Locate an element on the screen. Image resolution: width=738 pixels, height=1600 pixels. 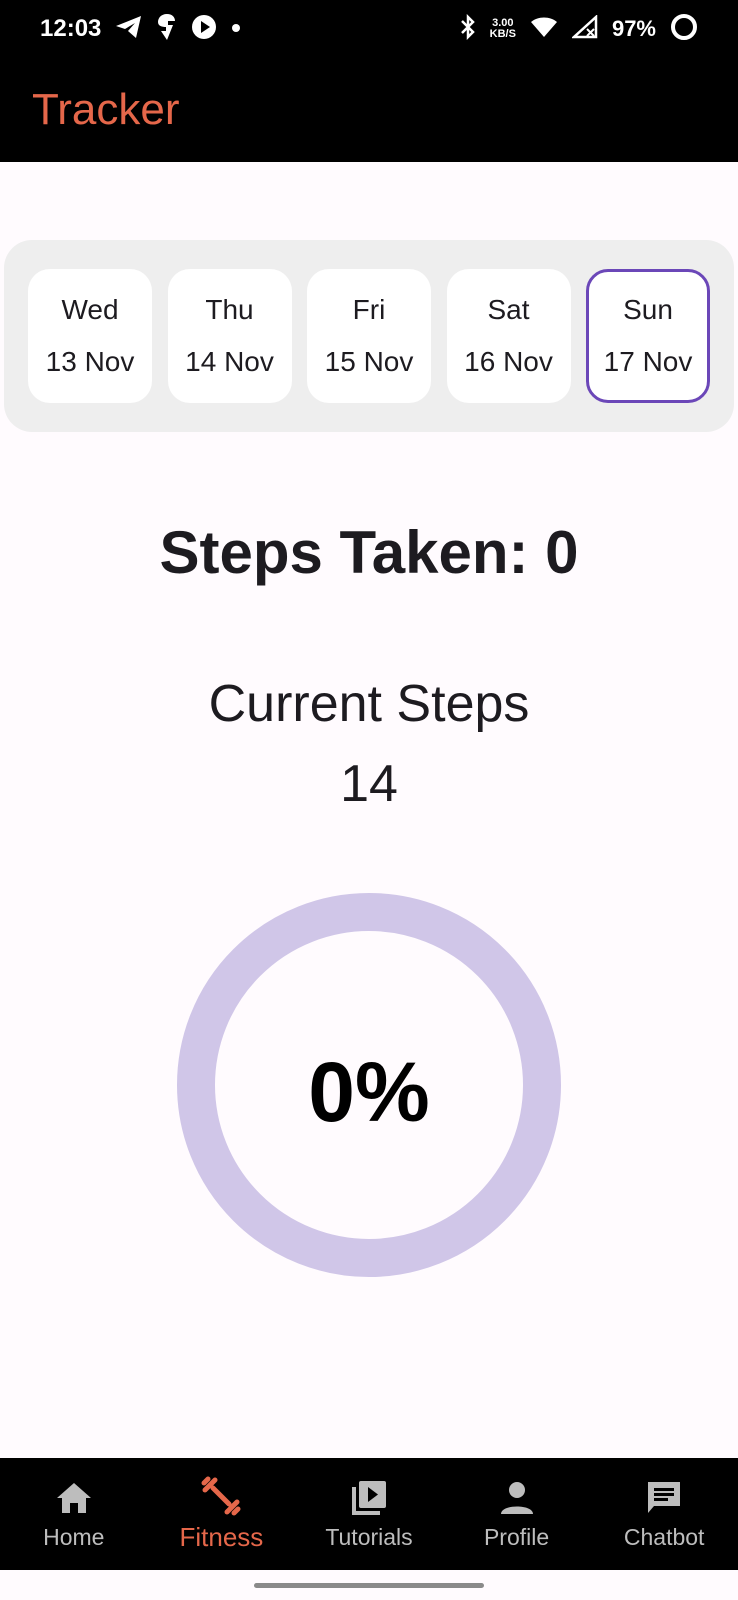
nav-label: Home is located at coordinates (74, 1536).